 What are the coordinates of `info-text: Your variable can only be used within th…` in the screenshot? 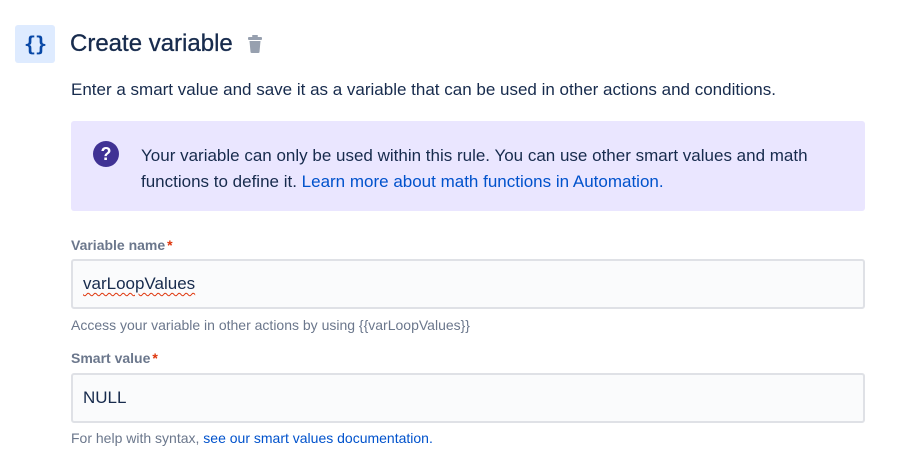 It's located at (491, 169).